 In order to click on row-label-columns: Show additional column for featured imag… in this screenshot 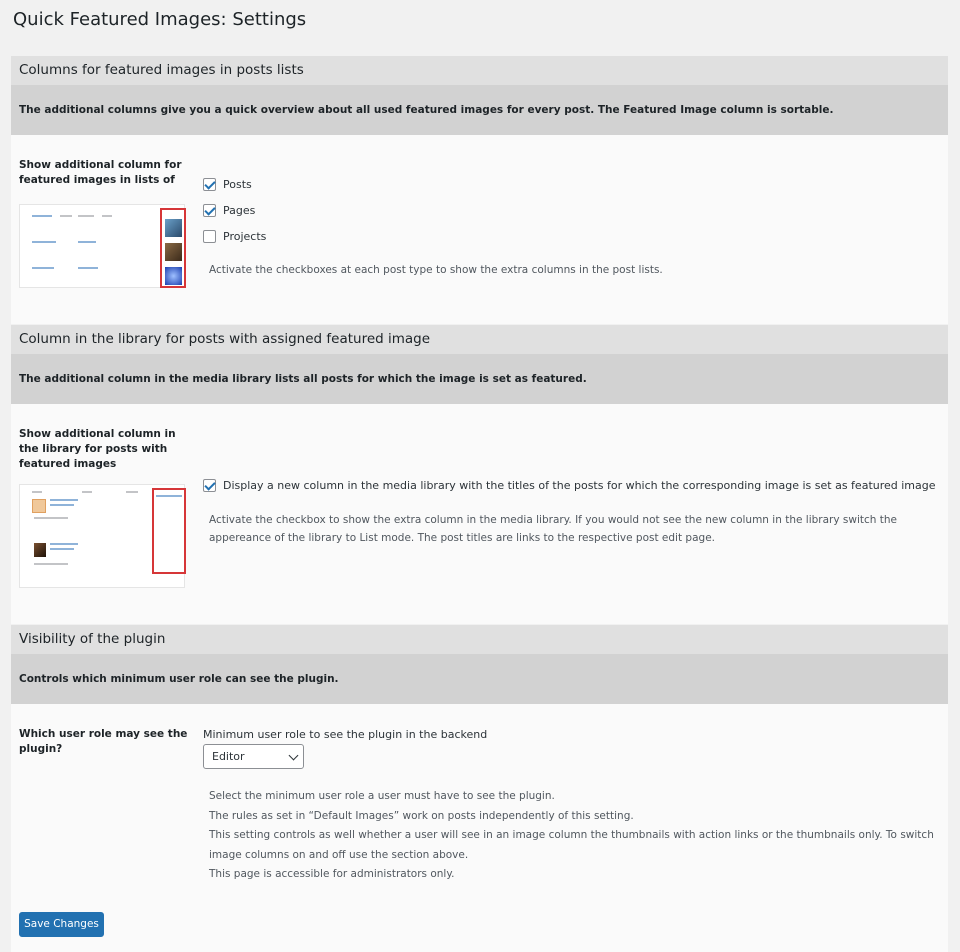, I will do `click(100, 172)`.